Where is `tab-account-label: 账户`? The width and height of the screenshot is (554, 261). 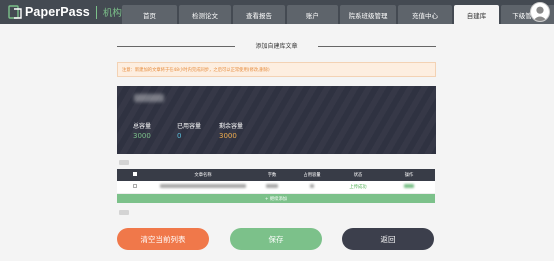
tab-account-label: 账户 is located at coordinates (312, 15).